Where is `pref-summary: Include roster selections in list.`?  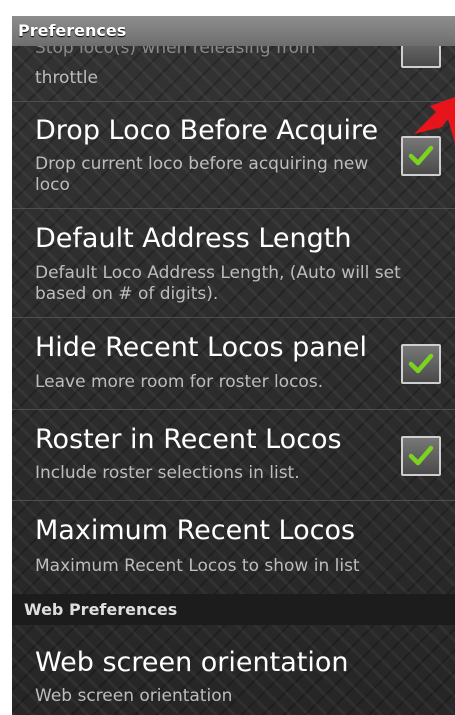
pref-summary: Include roster selections in list. is located at coordinates (167, 473).